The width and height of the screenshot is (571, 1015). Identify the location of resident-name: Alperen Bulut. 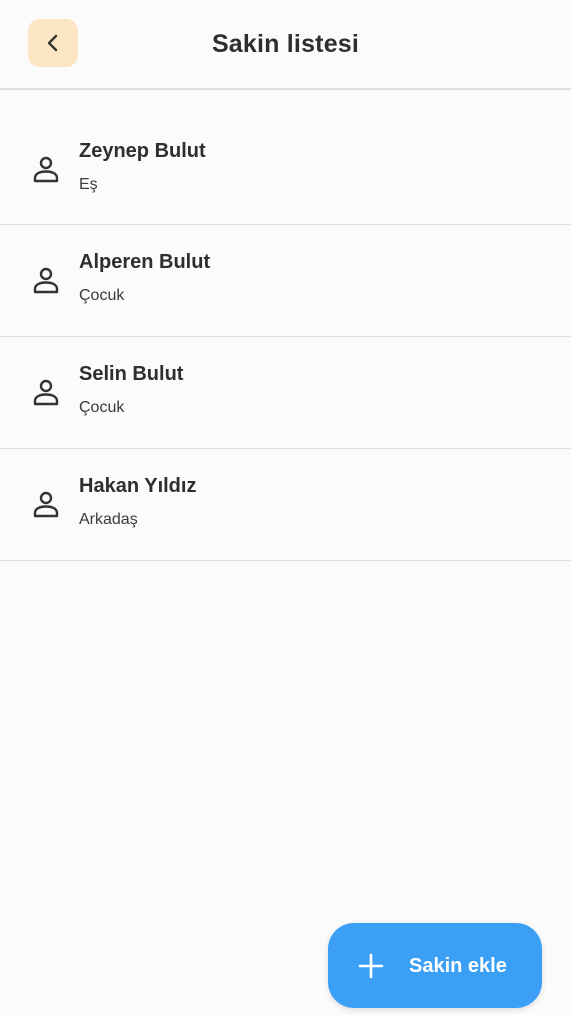
(145, 262).